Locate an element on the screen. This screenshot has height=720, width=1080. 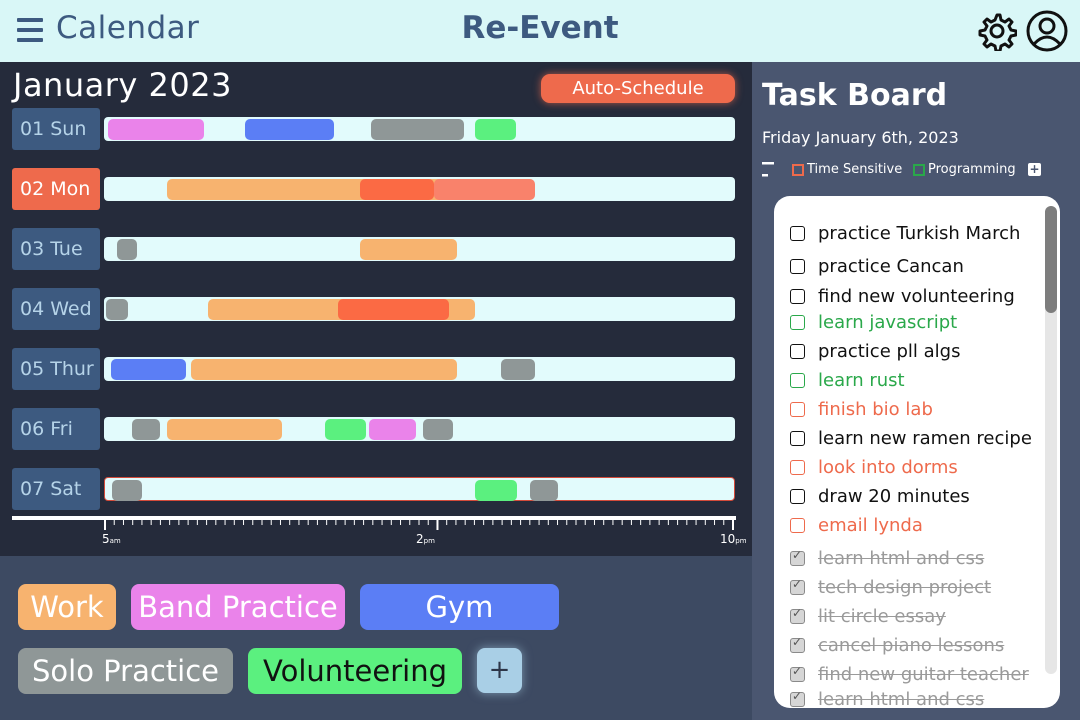
day-label-06-fri: 06 Fri is located at coordinates (56, 429).